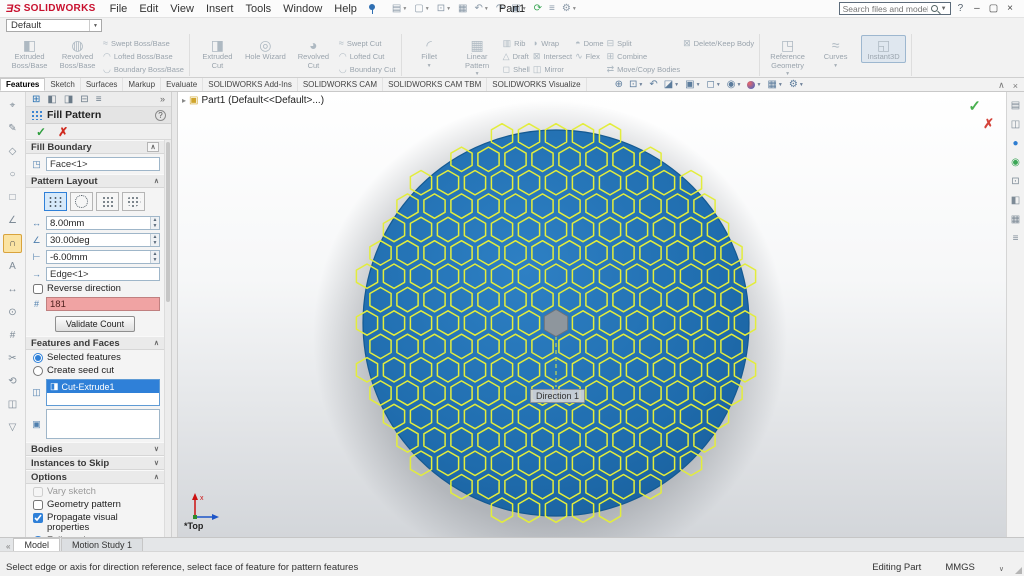 Image resolution: width=1024 pixels, height=576 pixels. What do you see at coordinates (774, 84) in the screenshot?
I see `apply-scene-icon: ▦ ▼` at bounding box center [774, 84].